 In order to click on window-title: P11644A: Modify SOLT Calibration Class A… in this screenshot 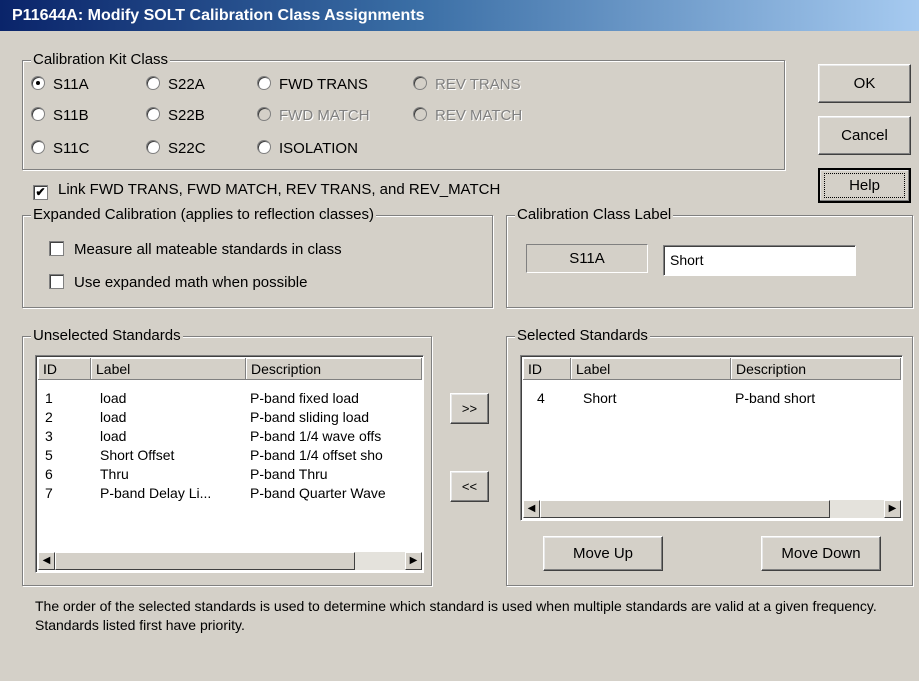, I will do `click(218, 15)`.